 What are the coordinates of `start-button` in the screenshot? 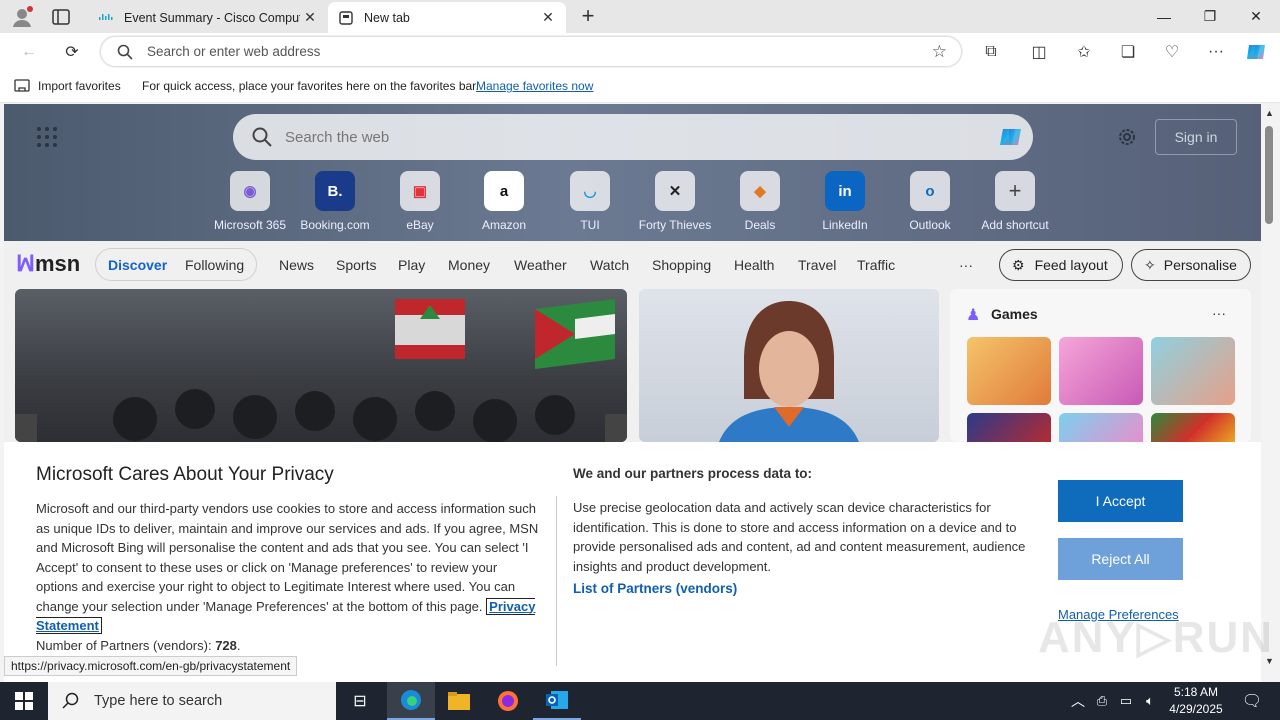 It's located at (24, 701).